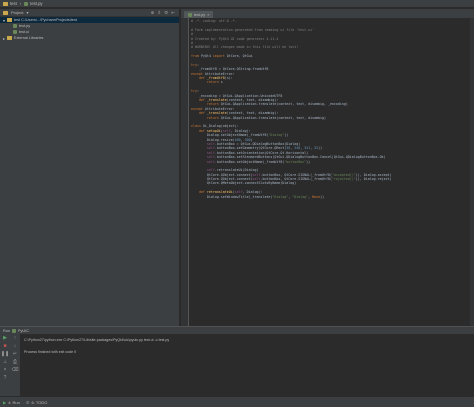  I want to click on gear-icon: ⚙, so click(166, 13).